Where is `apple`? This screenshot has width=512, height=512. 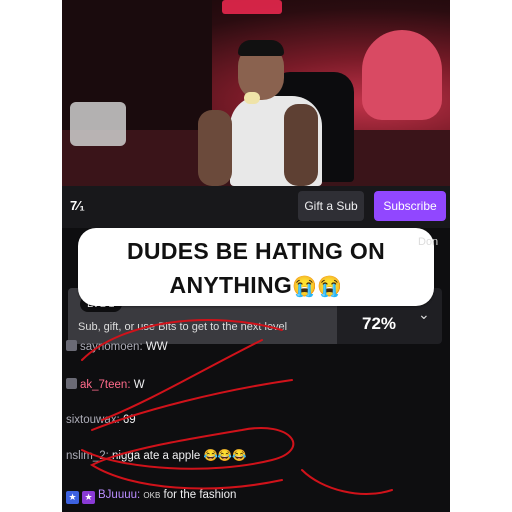
apple is located at coordinates (252, 98).